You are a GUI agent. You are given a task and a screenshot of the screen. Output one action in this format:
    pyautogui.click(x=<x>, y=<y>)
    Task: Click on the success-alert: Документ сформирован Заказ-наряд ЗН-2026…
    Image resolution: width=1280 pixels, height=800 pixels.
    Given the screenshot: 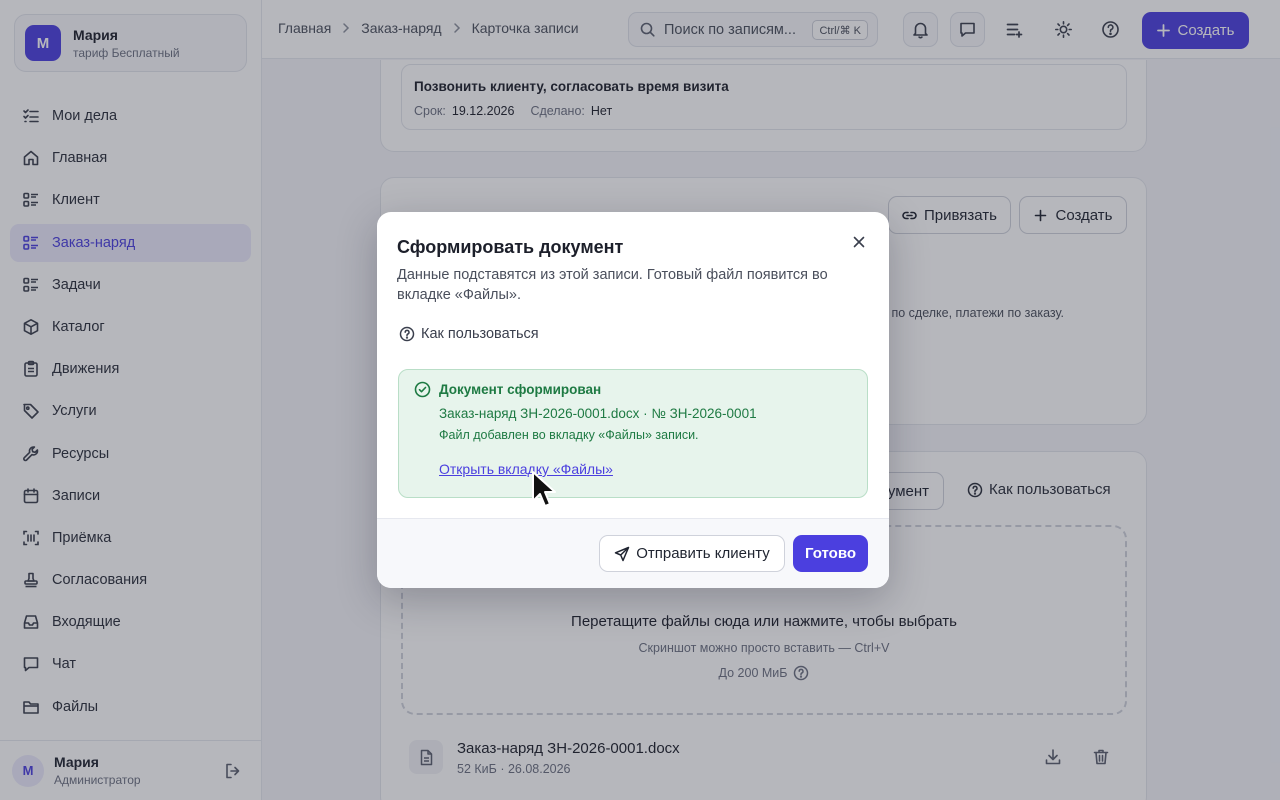 What is the action you would take?
    pyautogui.click(x=633, y=433)
    